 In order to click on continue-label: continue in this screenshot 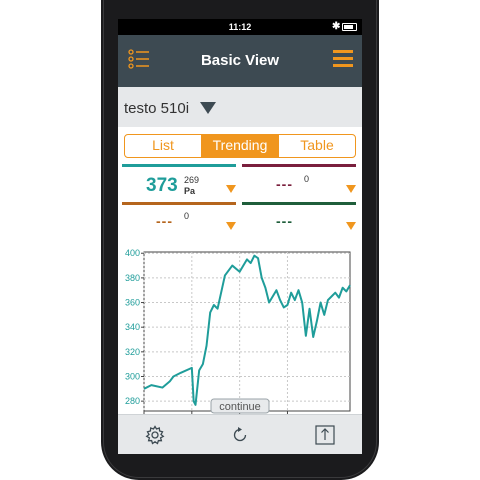, I will do `click(240, 407)`.